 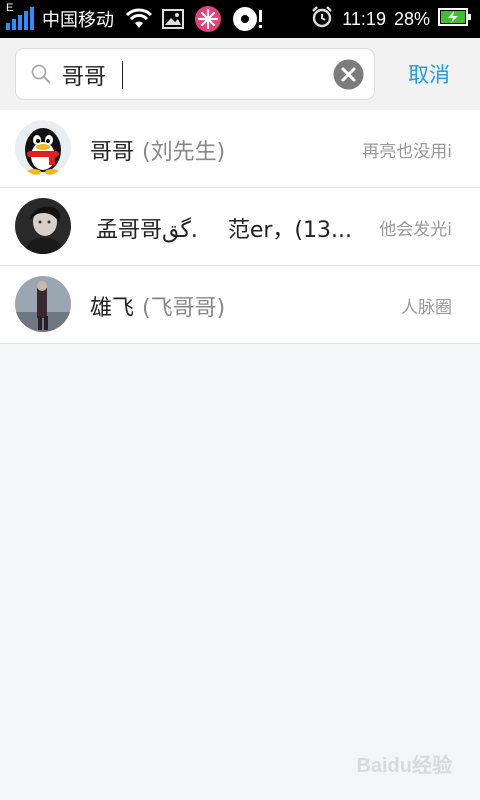 I want to click on contact-source: 再亮也没用i, so click(x=407, y=152).